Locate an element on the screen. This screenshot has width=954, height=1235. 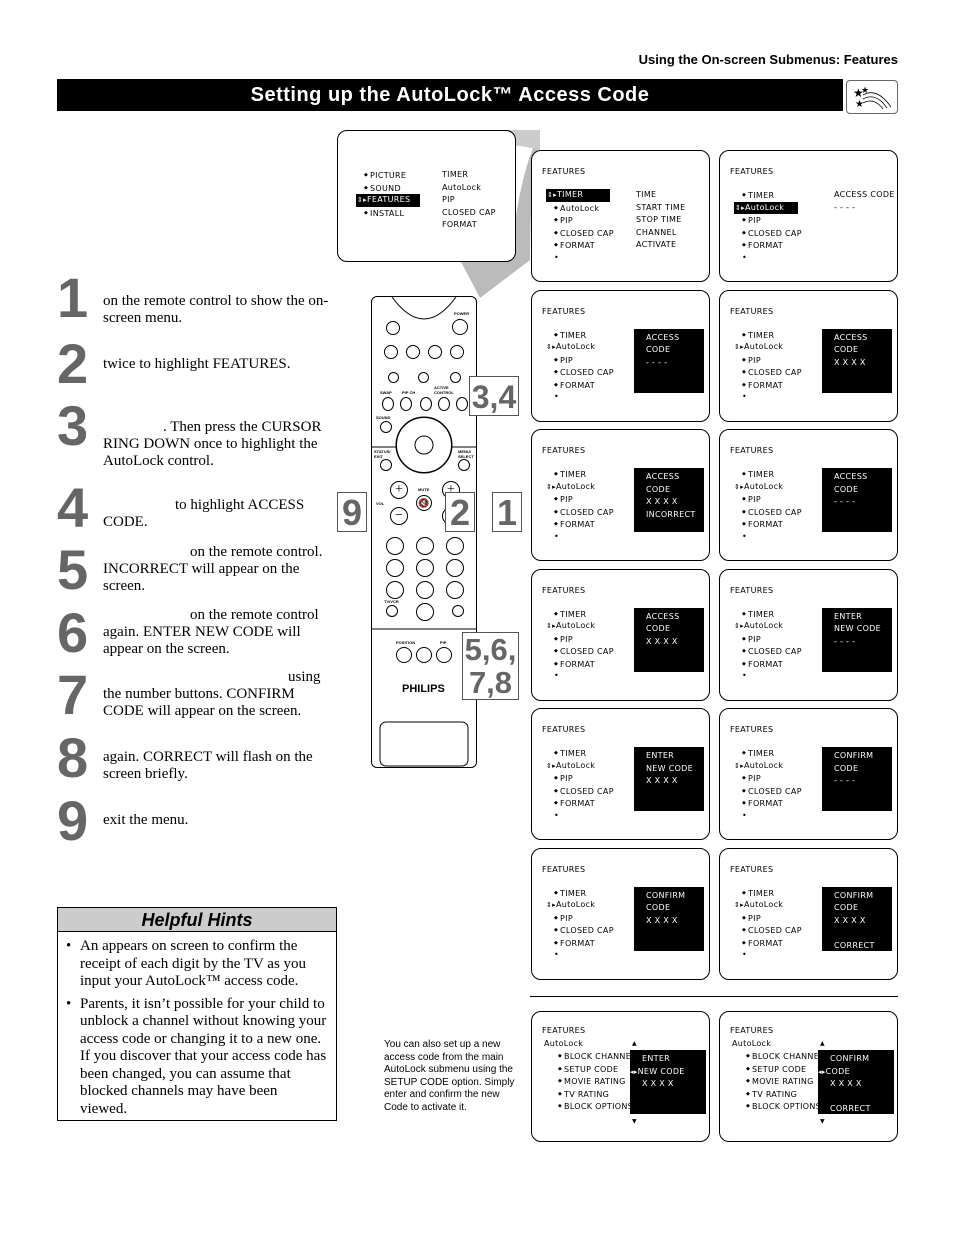
autolock-menu-item: BLOCK OPTIONS is located at coordinates (785, 1106).